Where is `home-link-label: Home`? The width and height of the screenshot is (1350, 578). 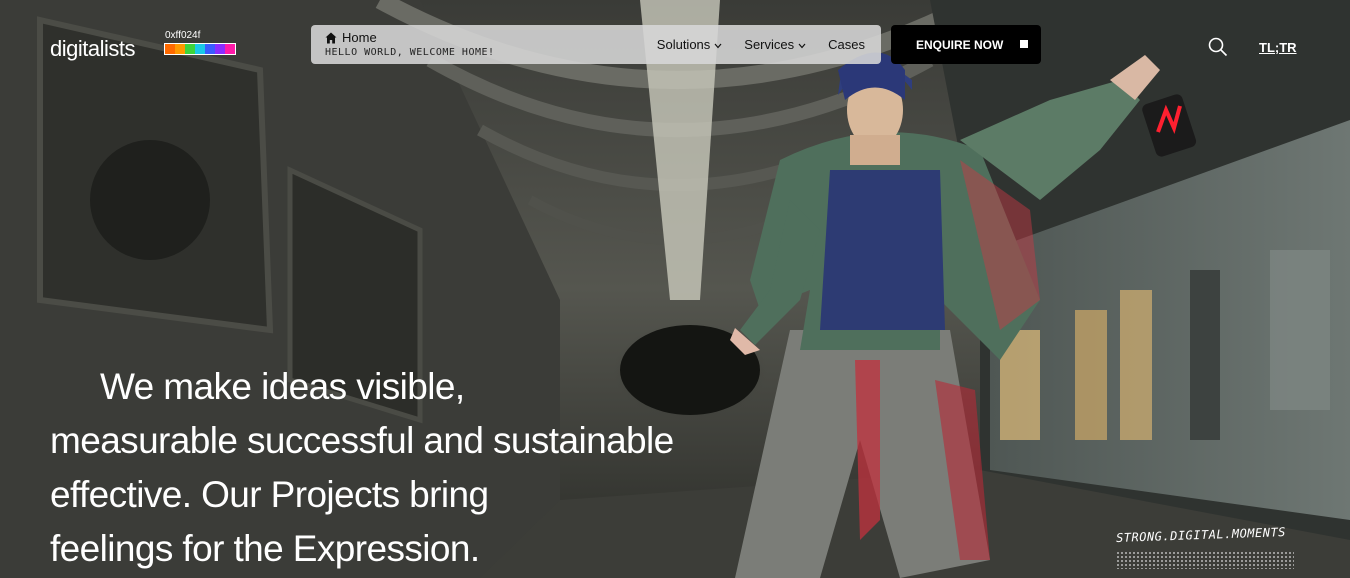
home-link-label: Home is located at coordinates (359, 37).